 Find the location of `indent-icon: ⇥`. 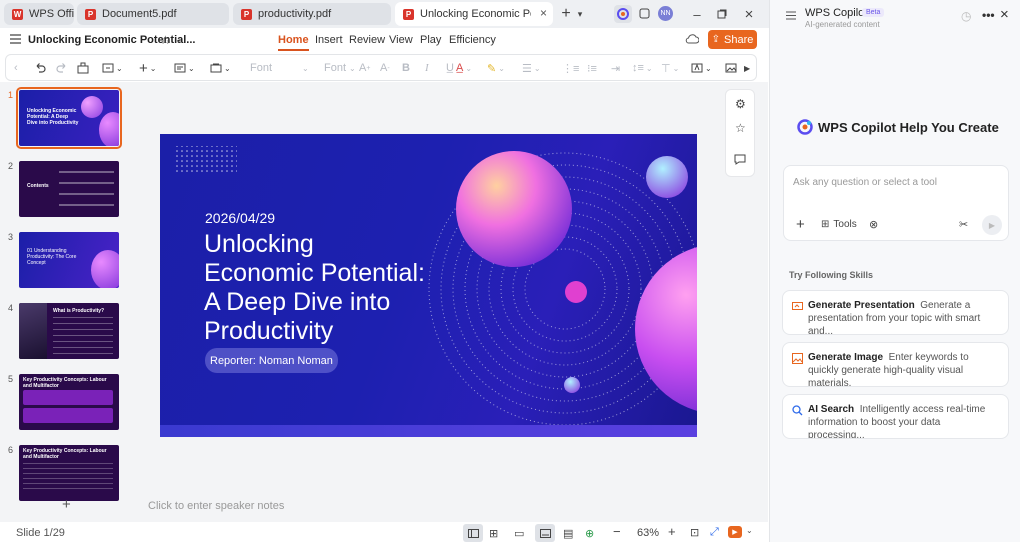

indent-icon: ⇥ is located at coordinates (615, 68).